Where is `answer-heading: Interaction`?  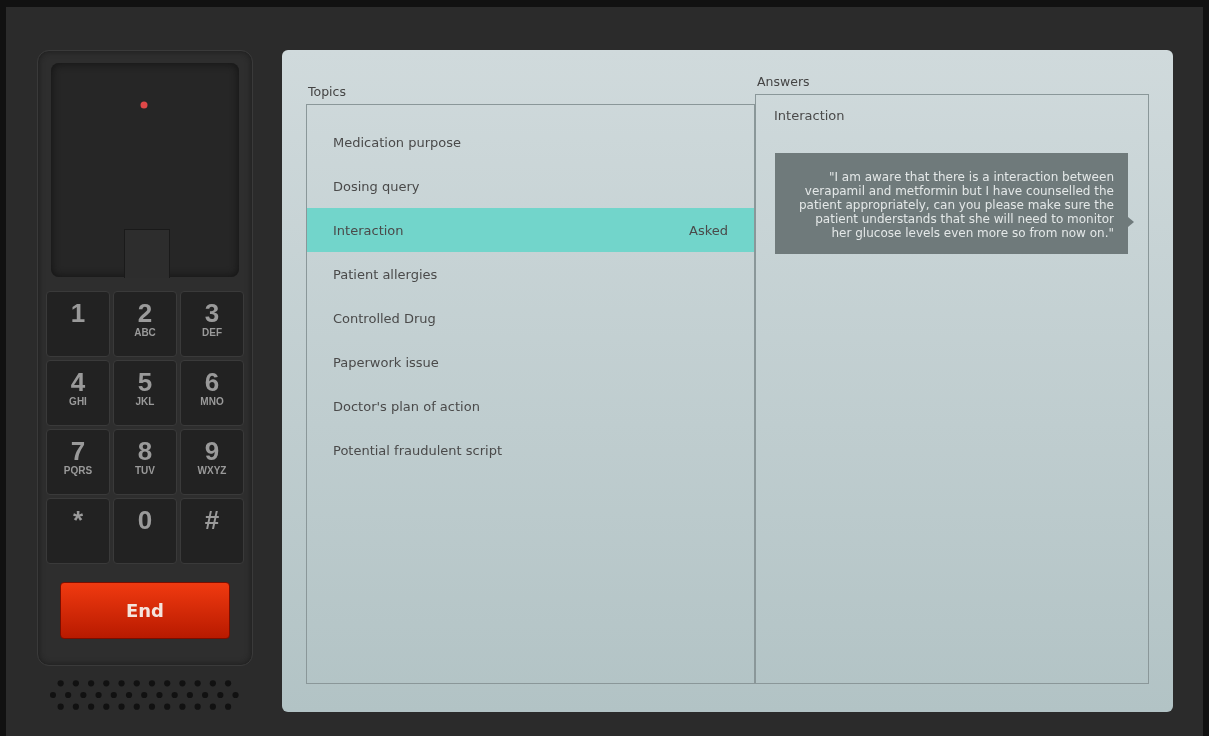 answer-heading: Interaction is located at coordinates (810, 115).